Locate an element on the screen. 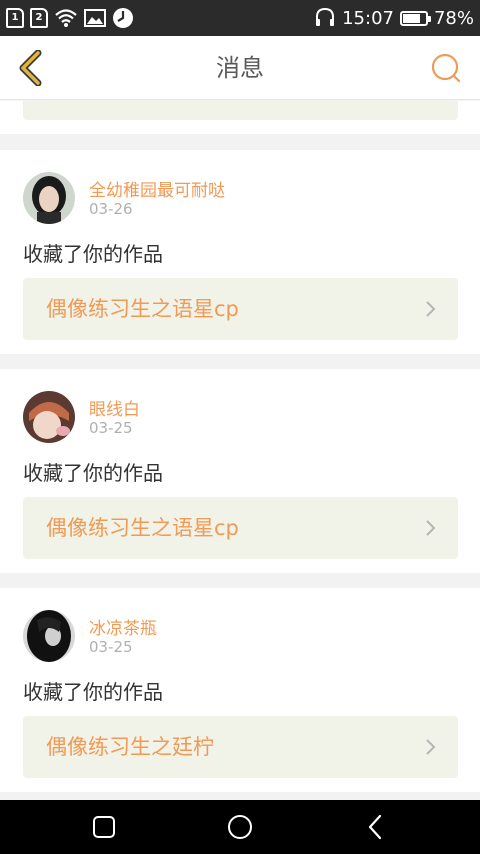 This screenshot has width=480, height=854. search-icon is located at coordinates (446, 68).